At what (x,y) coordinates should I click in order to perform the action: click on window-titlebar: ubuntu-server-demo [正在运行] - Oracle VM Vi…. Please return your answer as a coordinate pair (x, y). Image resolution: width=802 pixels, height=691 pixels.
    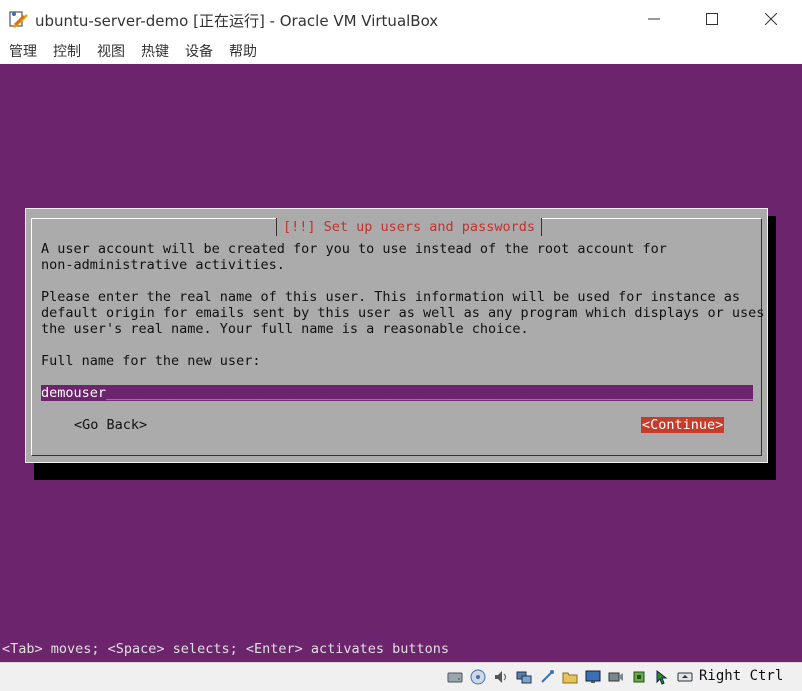
    Looking at the image, I should click on (401, 19).